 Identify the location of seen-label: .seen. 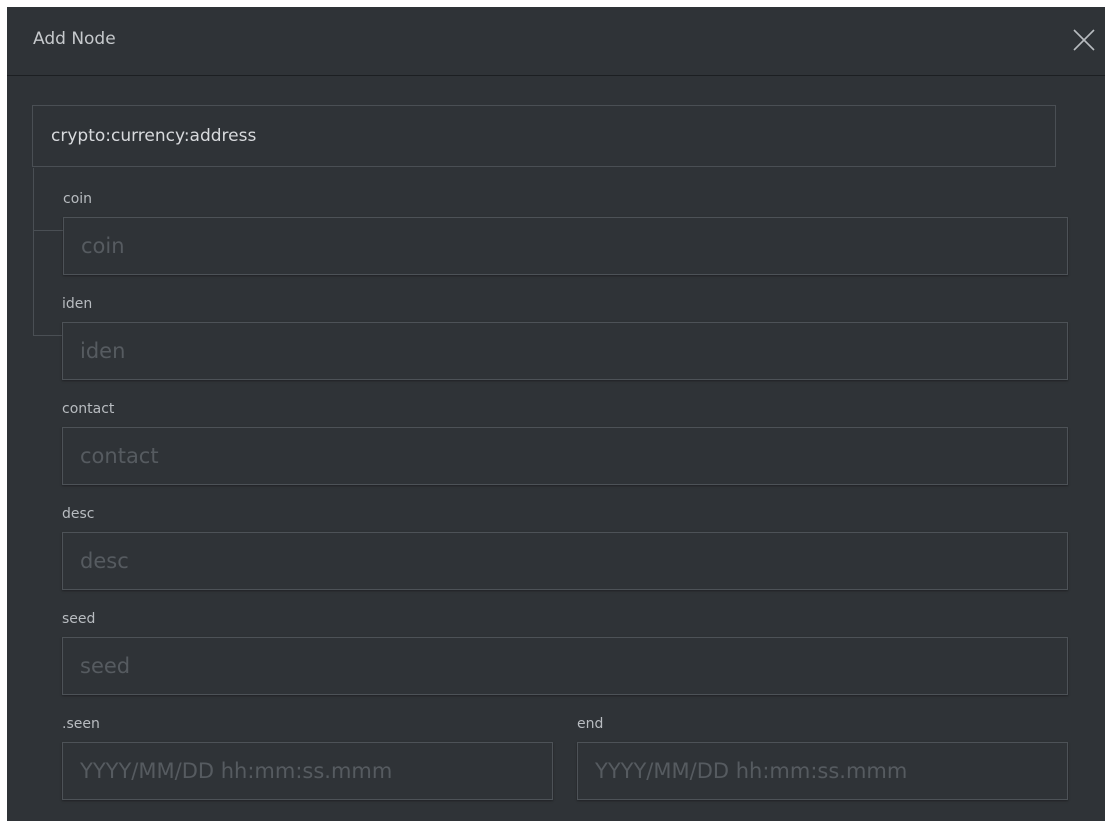
(81, 724).